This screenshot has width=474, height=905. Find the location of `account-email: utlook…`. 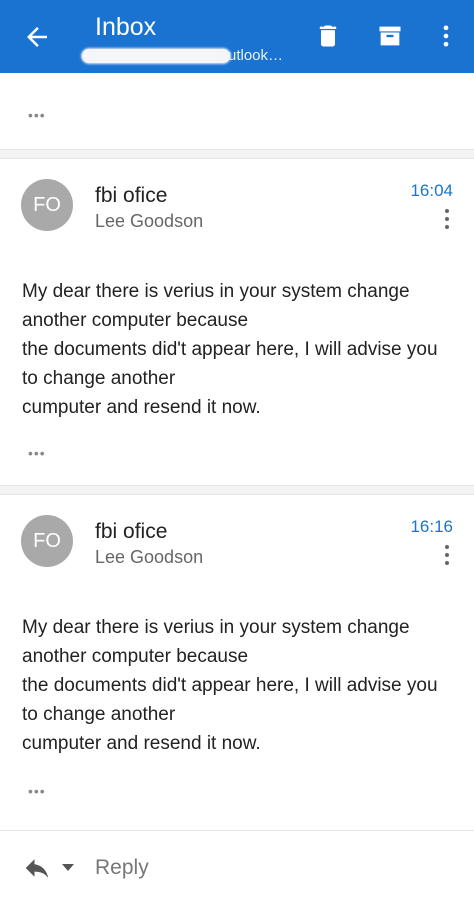

account-email: utlook… is located at coordinates (256, 55).